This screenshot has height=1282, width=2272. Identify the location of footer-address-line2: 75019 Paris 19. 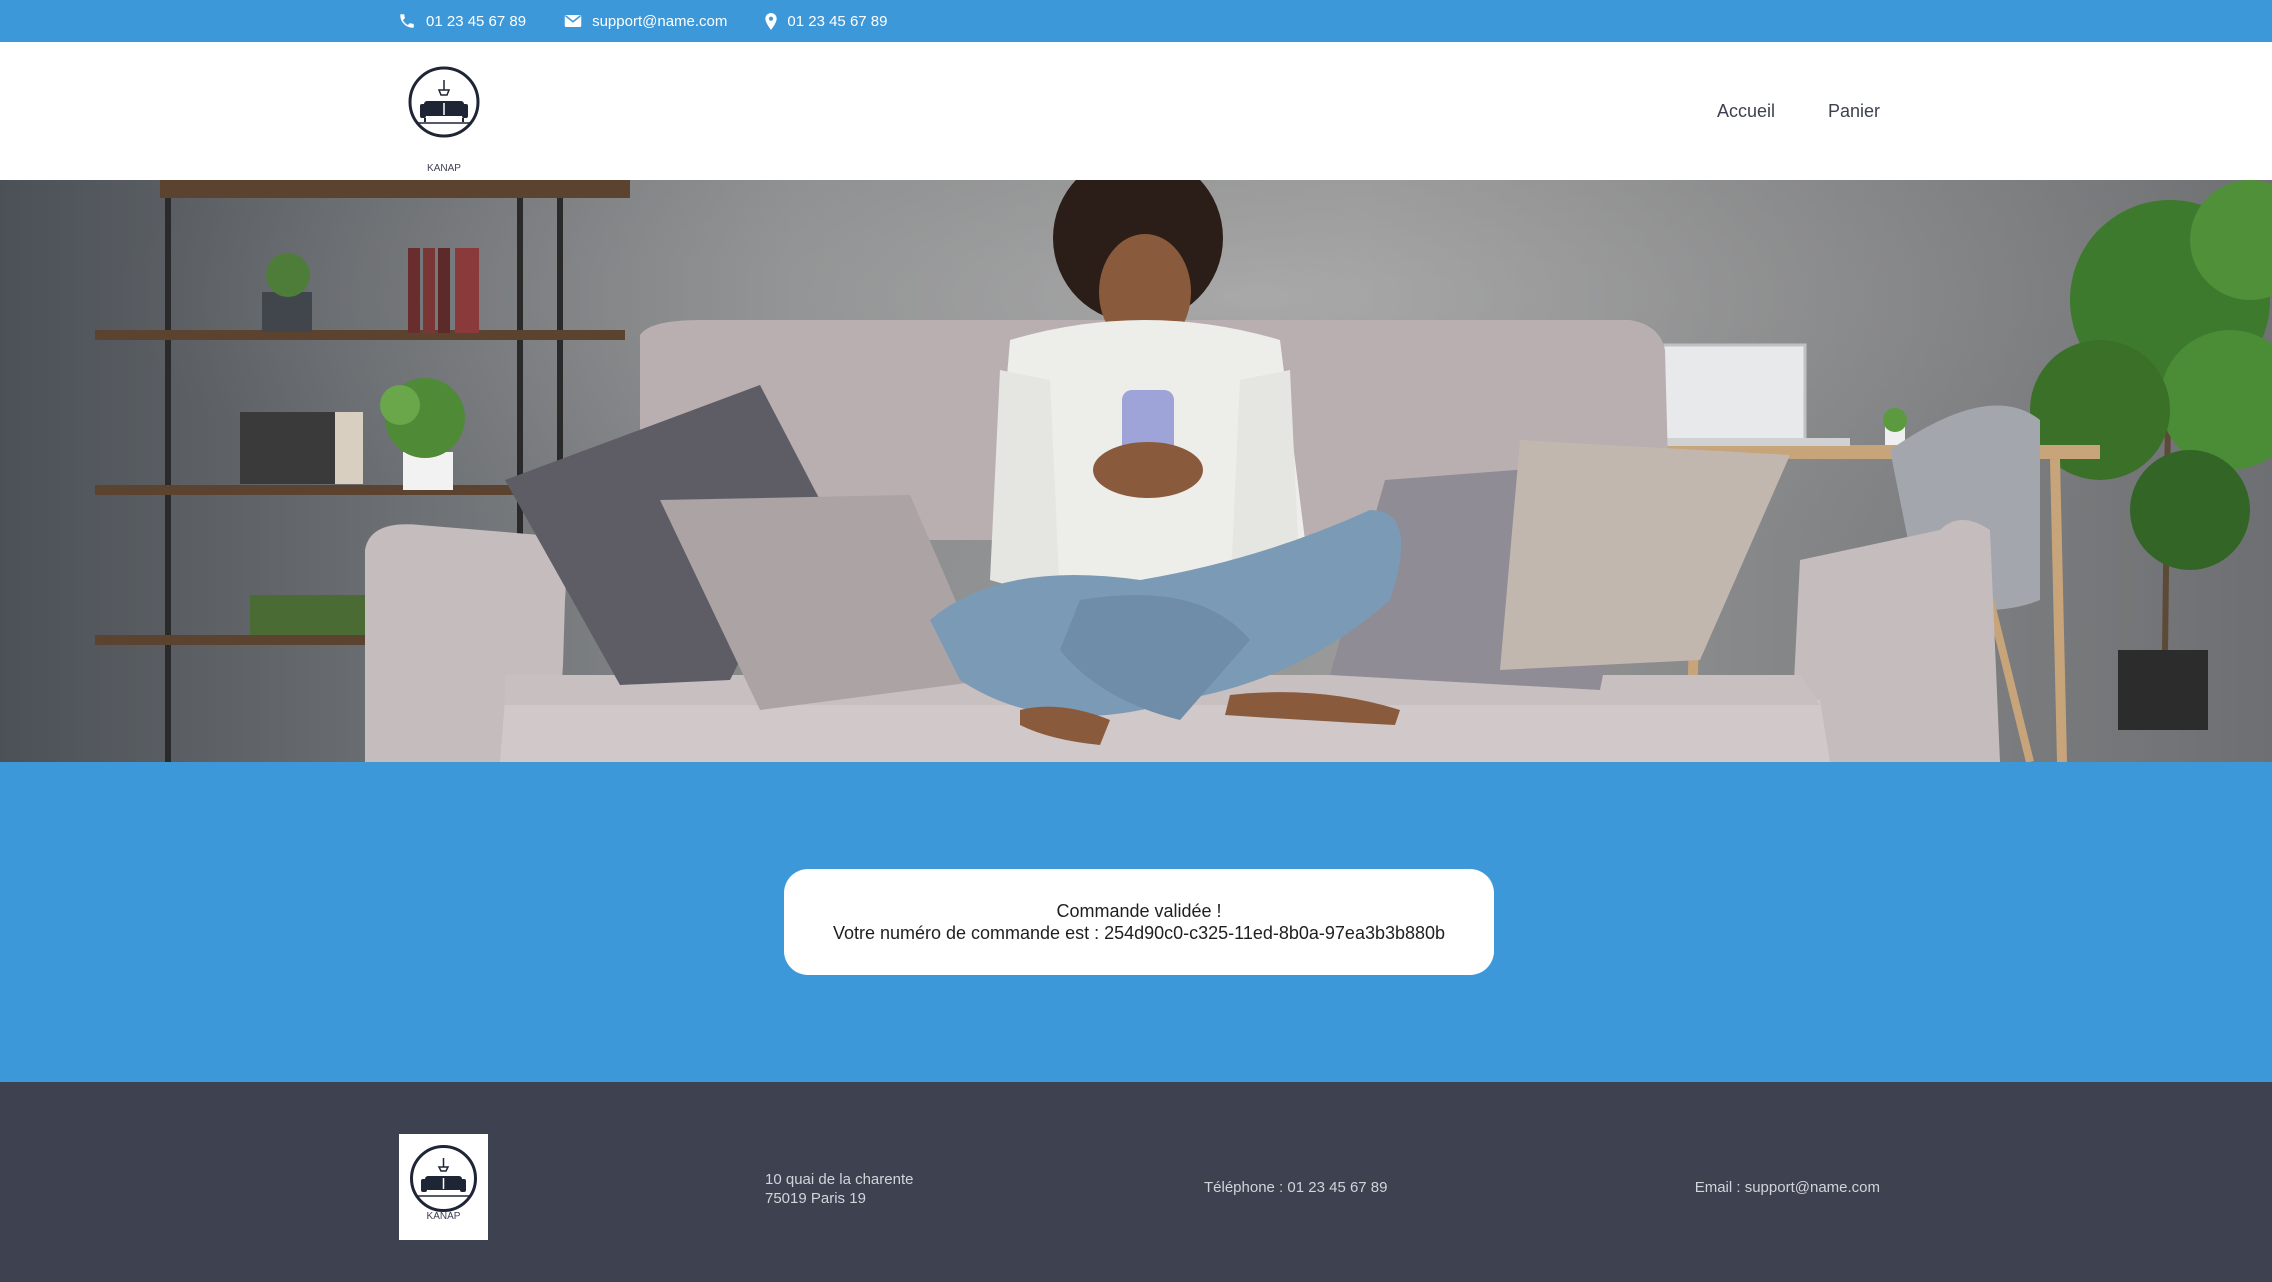
(815, 1198).